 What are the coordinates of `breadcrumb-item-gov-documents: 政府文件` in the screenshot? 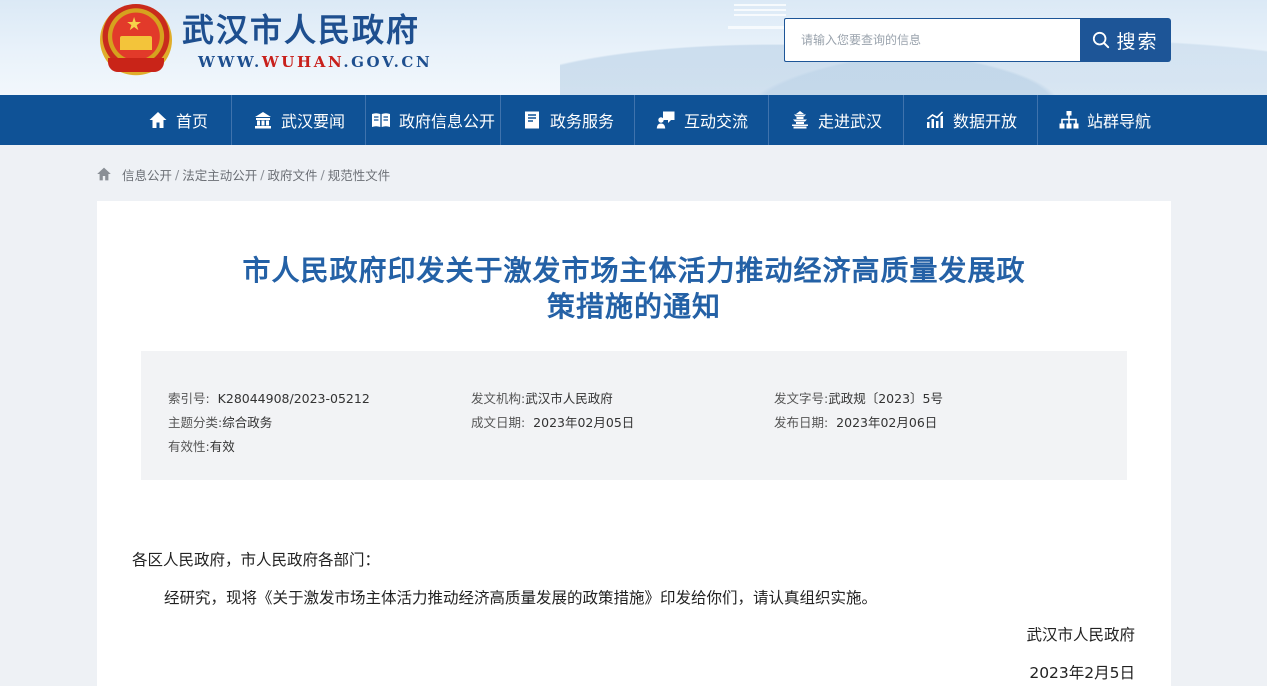 It's located at (292, 174).